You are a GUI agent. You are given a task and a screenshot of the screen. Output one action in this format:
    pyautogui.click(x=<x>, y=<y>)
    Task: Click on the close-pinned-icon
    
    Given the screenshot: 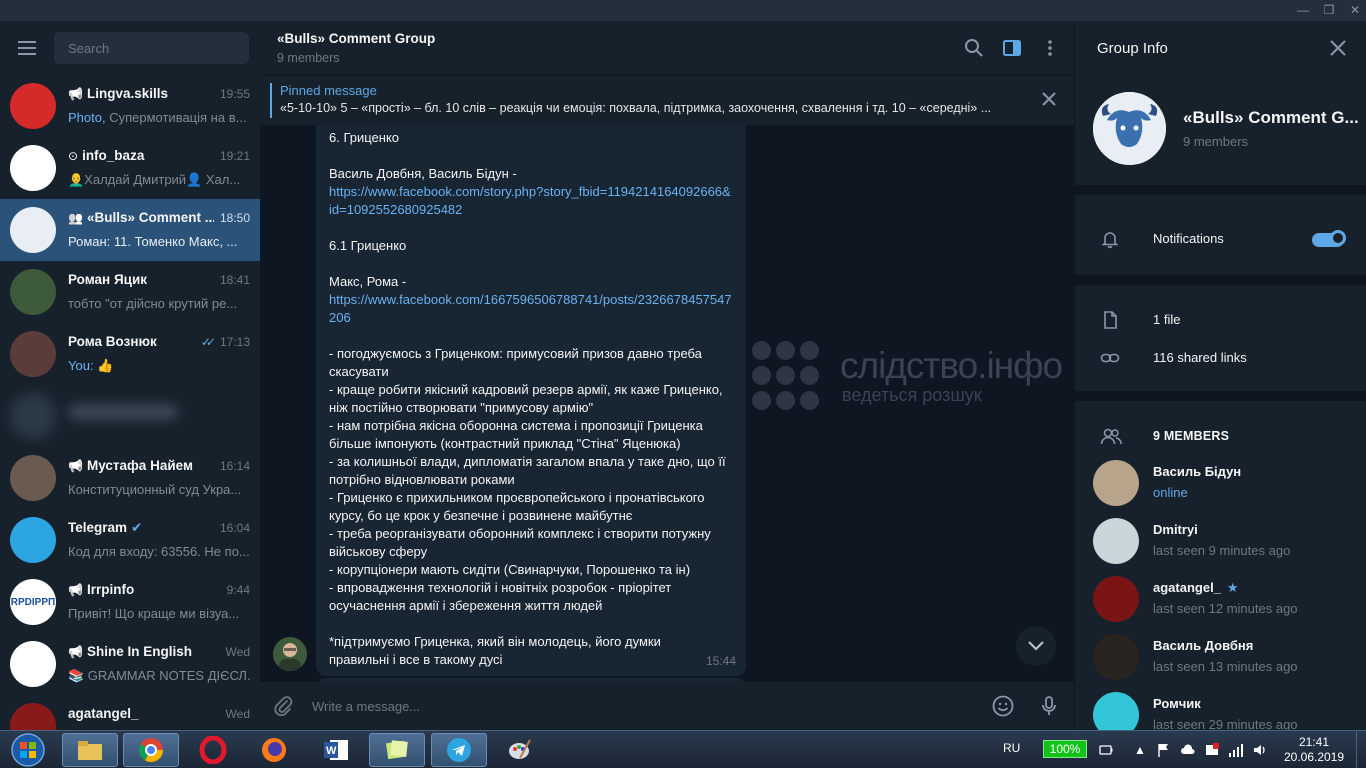 What is the action you would take?
    pyautogui.click(x=1049, y=99)
    